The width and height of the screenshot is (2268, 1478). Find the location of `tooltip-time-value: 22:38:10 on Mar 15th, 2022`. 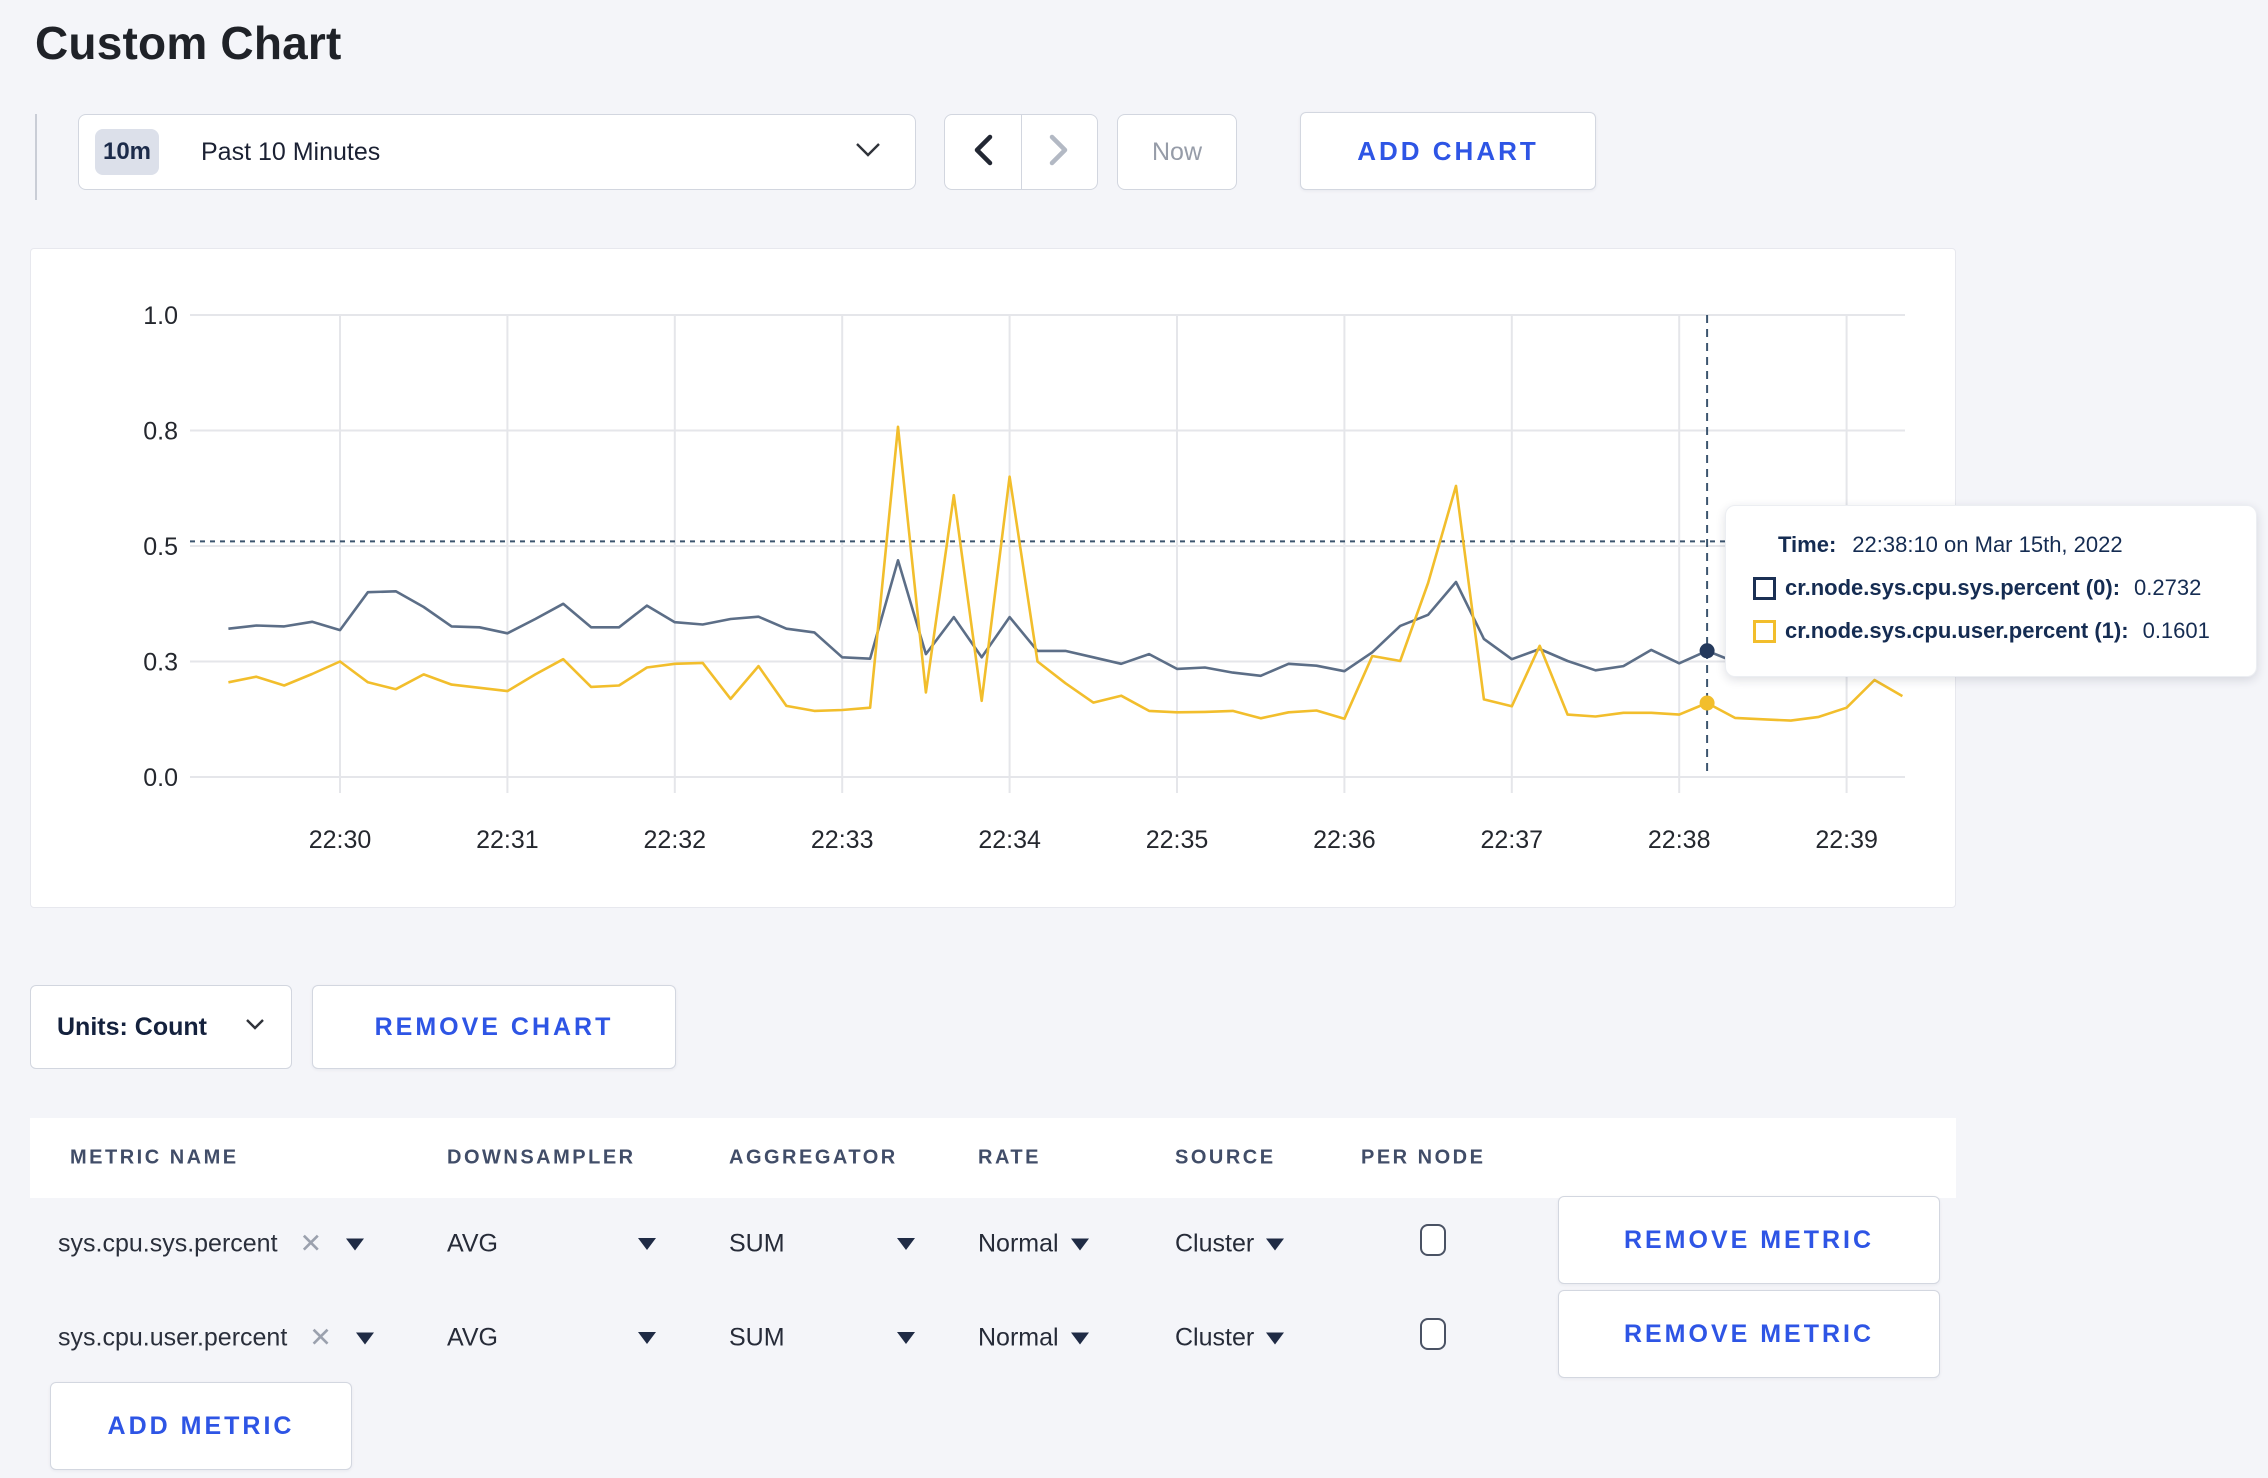

tooltip-time-value: 22:38:10 on Mar 15th, 2022 is located at coordinates (1987, 544).